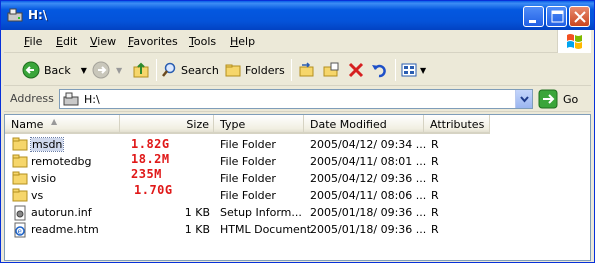 The image size is (595, 263). What do you see at coordinates (197, 212) in the screenshot?
I see `file-size: 1 KB` at bounding box center [197, 212].